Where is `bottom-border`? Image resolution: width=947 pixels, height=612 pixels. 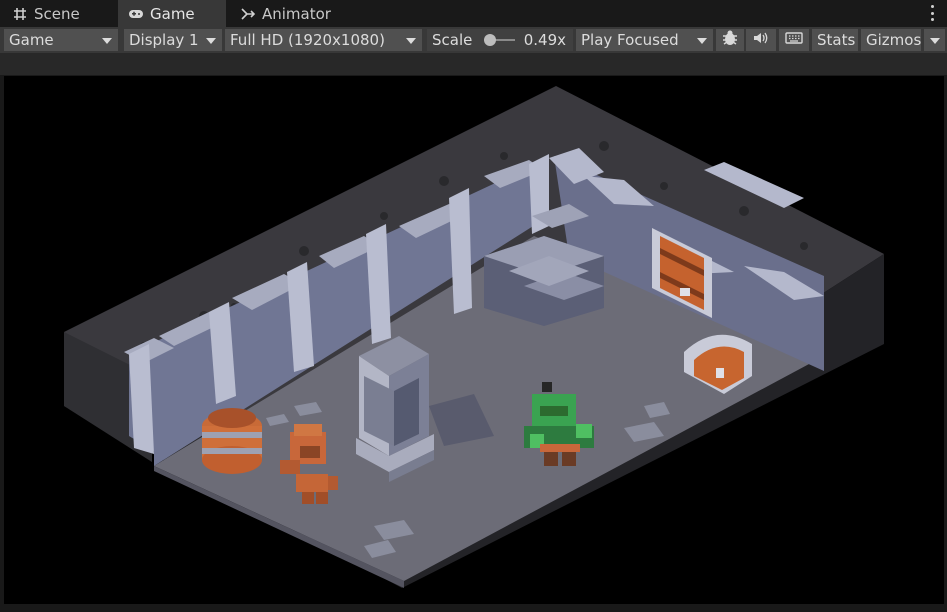
bottom-border is located at coordinates (473, 608).